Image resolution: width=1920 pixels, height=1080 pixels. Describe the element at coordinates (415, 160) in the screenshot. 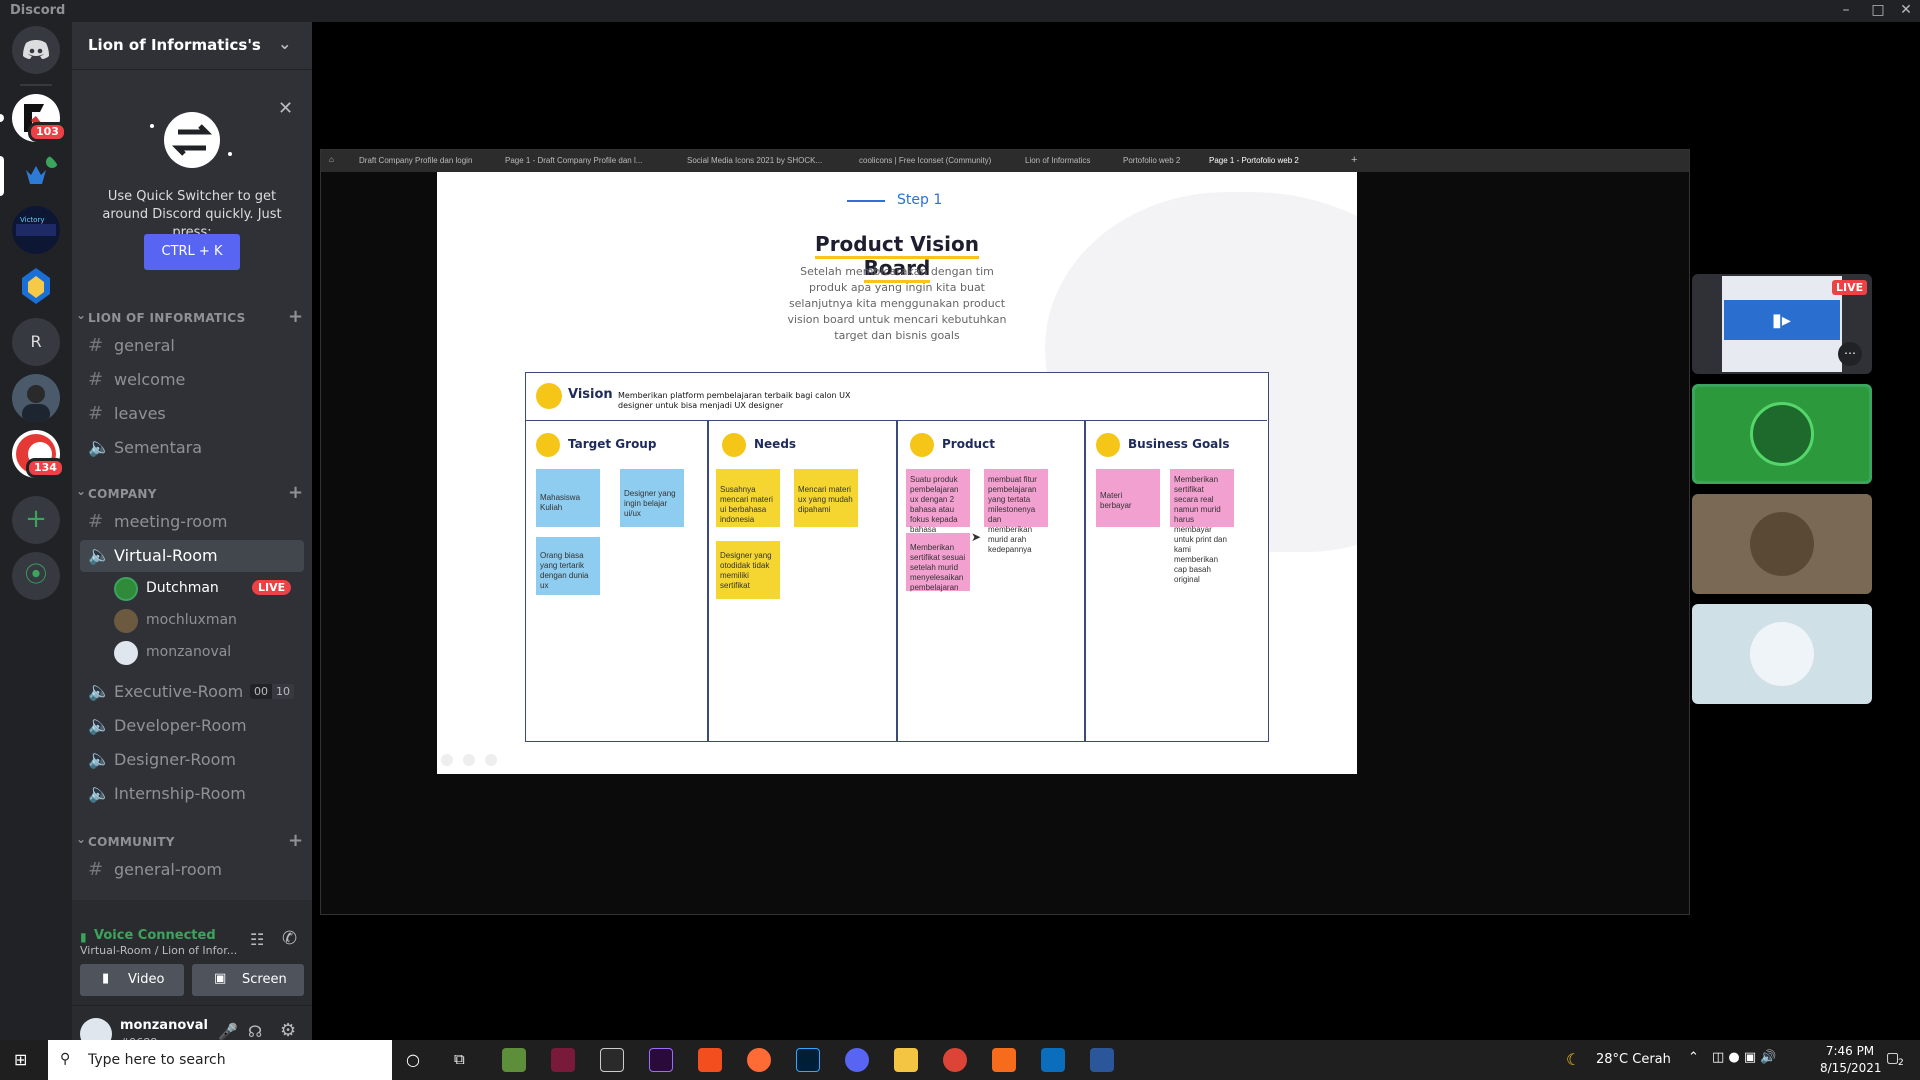

I see `figma-tab: Draft Company Profile dan login` at that location.